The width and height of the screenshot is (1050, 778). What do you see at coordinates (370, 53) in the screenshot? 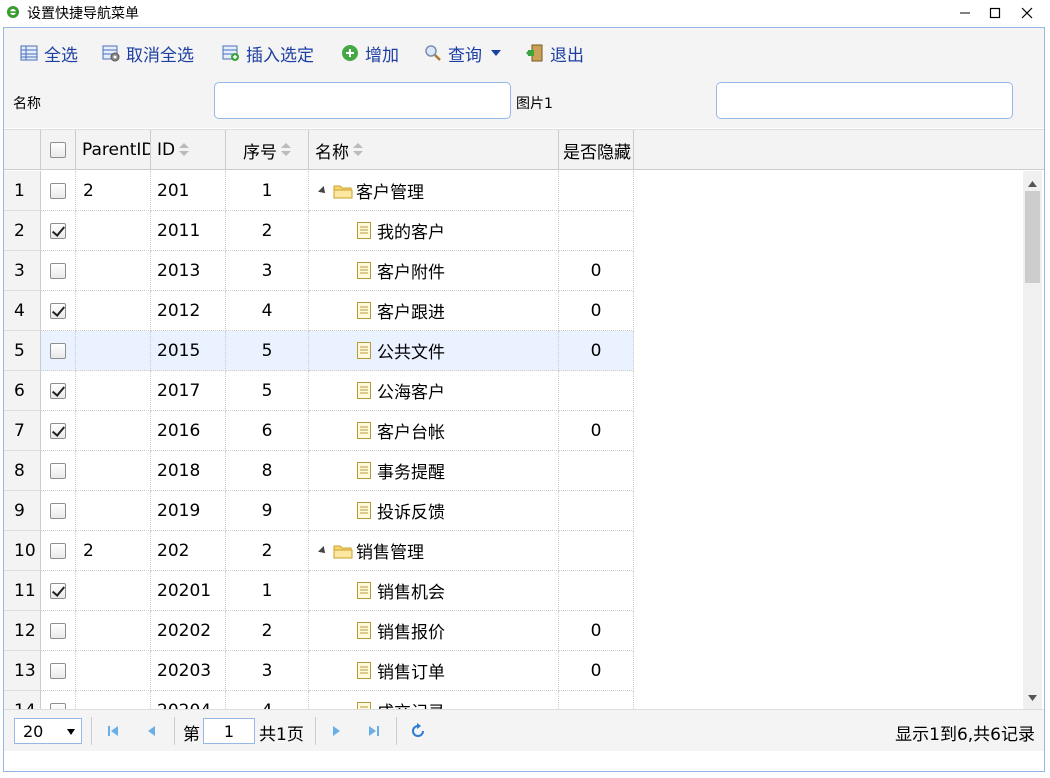
I see `add-button: 增加` at bounding box center [370, 53].